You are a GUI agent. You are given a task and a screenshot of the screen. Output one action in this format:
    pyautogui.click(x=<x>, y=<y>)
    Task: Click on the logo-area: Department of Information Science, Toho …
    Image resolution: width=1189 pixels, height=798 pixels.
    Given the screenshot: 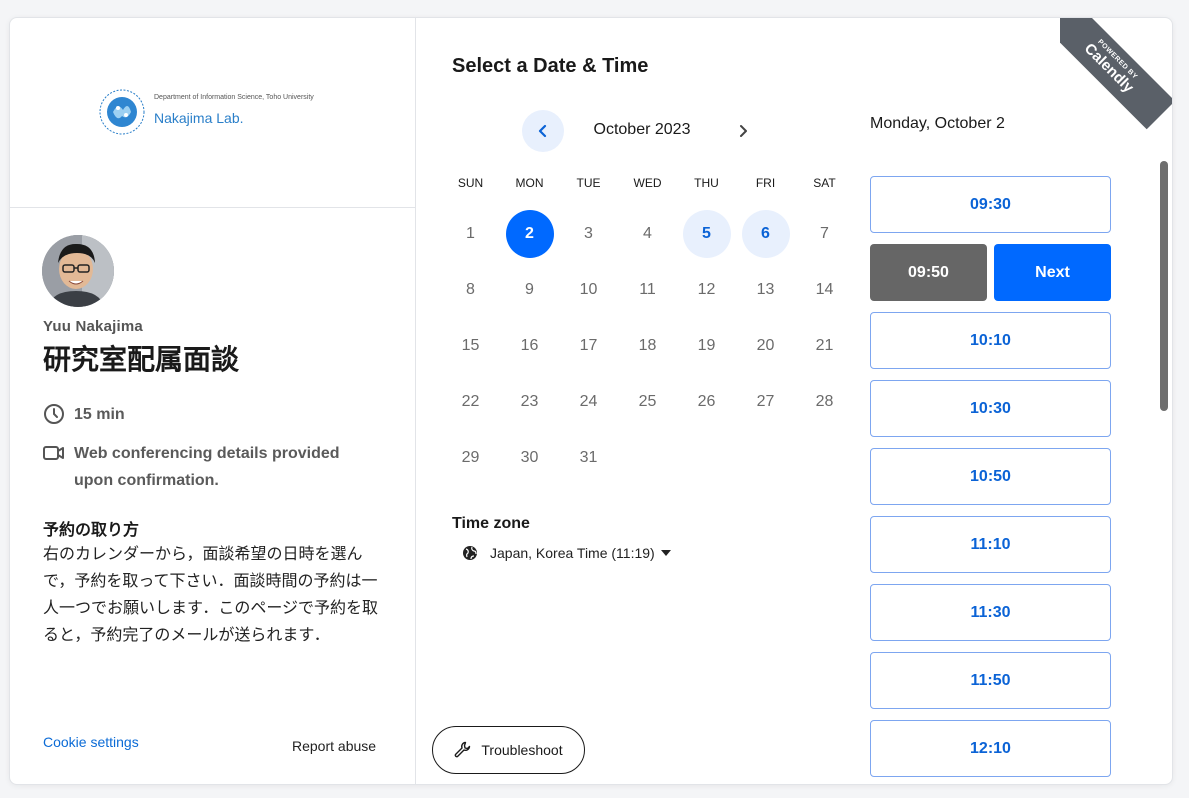 What is the action you would take?
    pyautogui.click(x=213, y=113)
    